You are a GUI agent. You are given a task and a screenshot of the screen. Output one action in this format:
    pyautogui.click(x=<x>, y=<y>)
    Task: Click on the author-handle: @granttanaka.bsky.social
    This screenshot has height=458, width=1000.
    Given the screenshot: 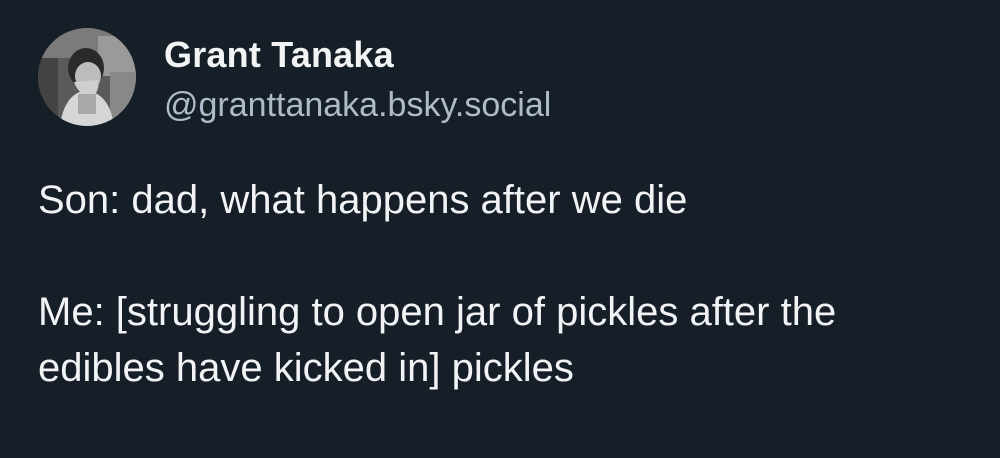 What is the action you would take?
    pyautogui.click(x=357, y=105)
    